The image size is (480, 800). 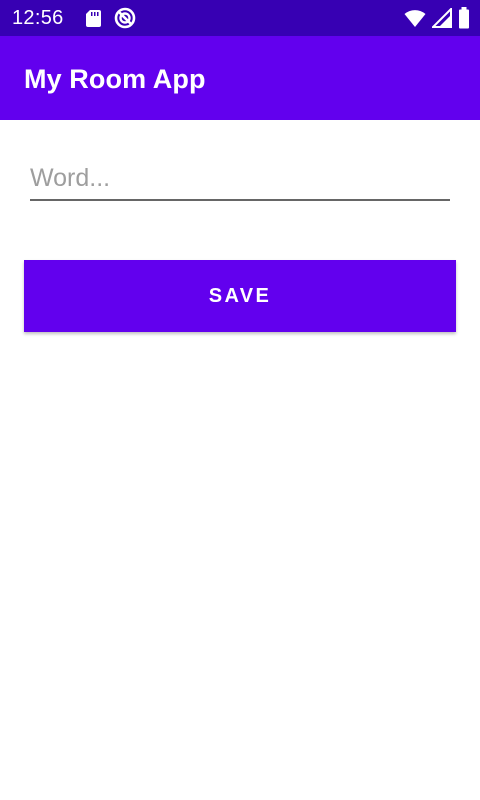 I want to click on sync-disabled-icon, so click(x=124, y=18).